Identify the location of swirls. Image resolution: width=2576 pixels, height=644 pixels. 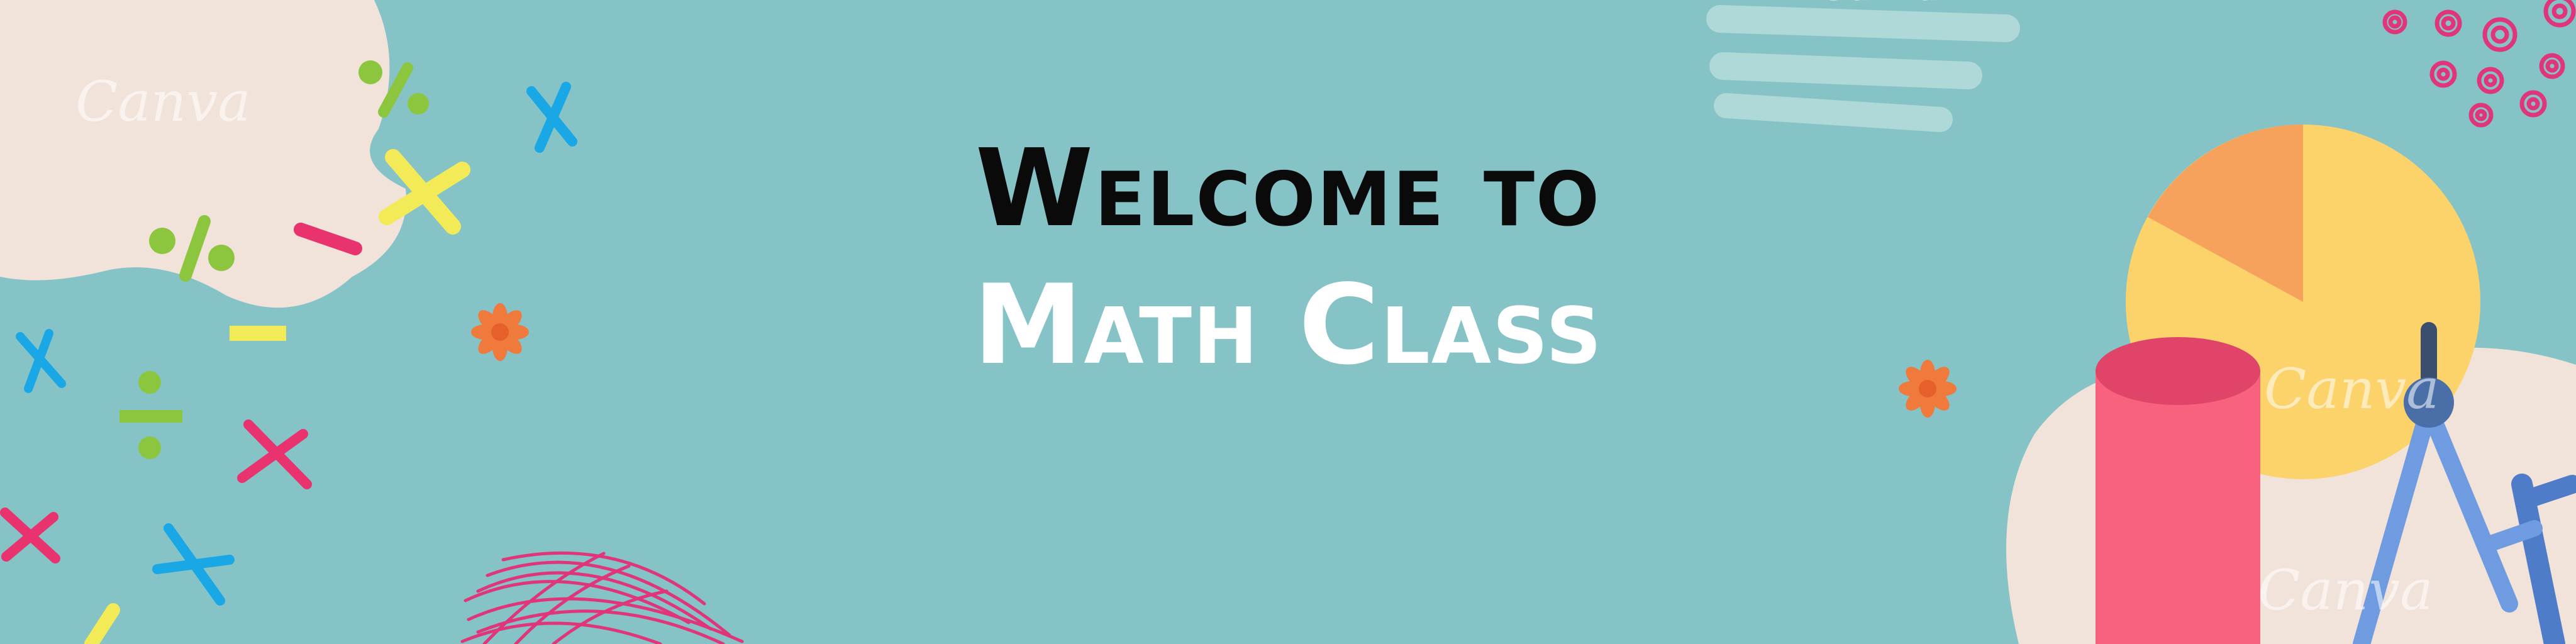
(2479, 64).